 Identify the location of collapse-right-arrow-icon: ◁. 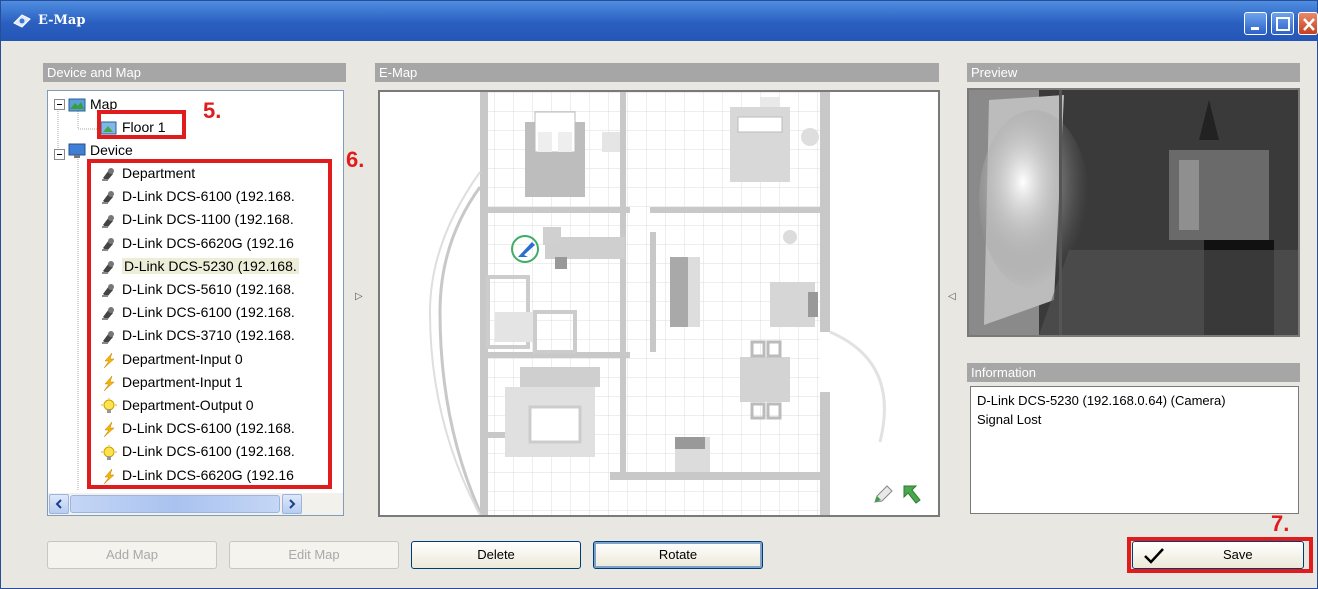
(952, 296).